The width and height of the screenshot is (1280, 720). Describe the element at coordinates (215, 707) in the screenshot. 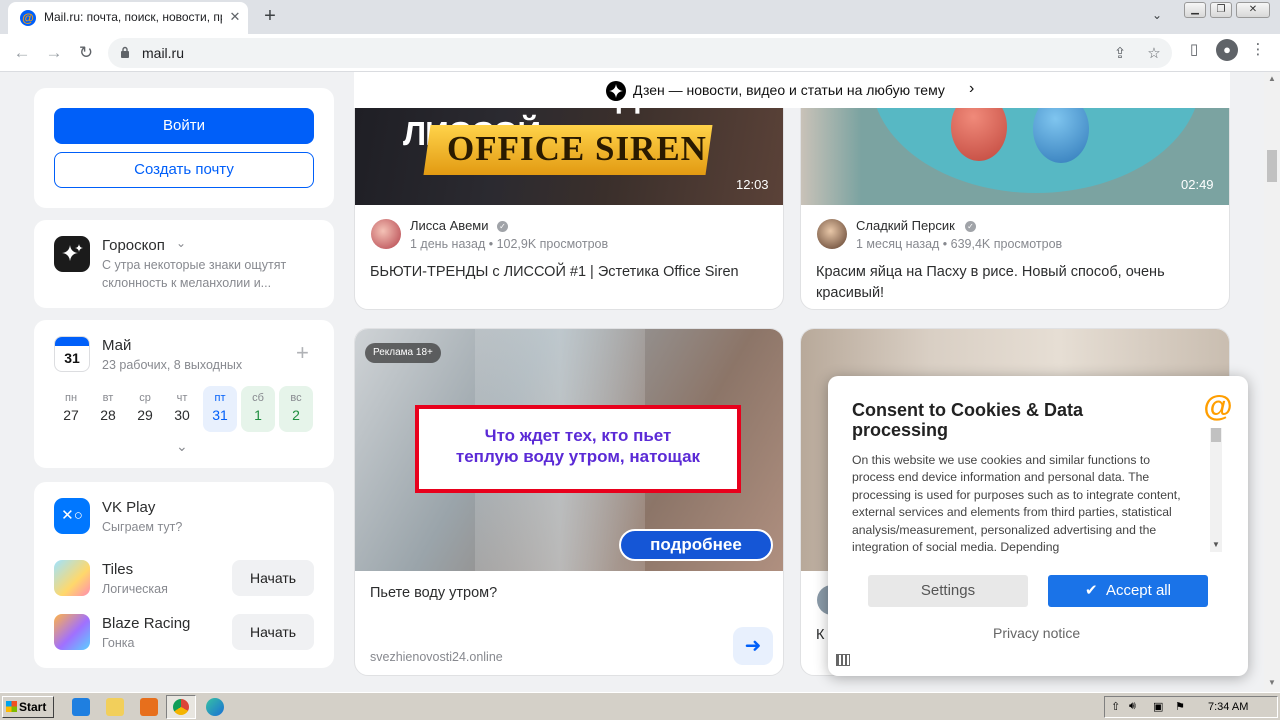

I see `edge-icon` at that location.